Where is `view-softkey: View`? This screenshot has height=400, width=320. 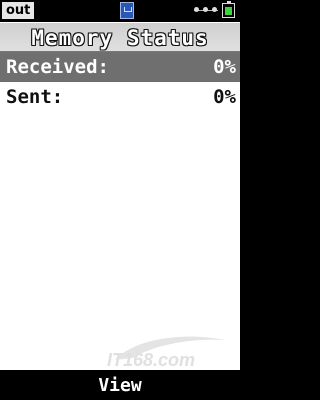
view-softkey: View is located at coordinates (119, 385).